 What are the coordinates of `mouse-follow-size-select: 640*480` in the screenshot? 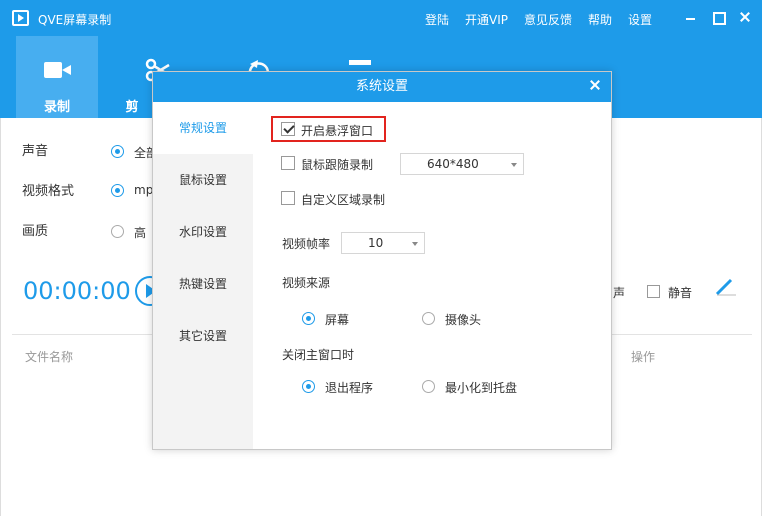 It's located at (462, 164).